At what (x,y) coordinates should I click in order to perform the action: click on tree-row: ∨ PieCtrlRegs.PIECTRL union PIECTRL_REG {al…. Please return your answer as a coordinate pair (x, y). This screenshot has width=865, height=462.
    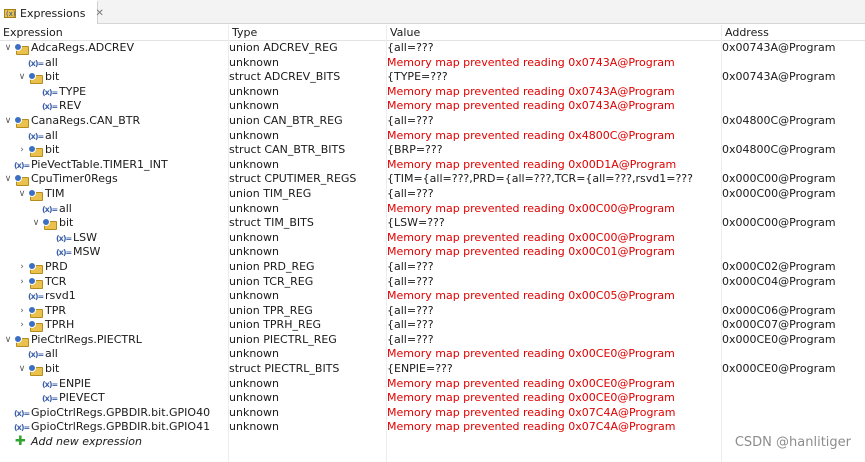
    Looking at the image, I should click on (432, 340).